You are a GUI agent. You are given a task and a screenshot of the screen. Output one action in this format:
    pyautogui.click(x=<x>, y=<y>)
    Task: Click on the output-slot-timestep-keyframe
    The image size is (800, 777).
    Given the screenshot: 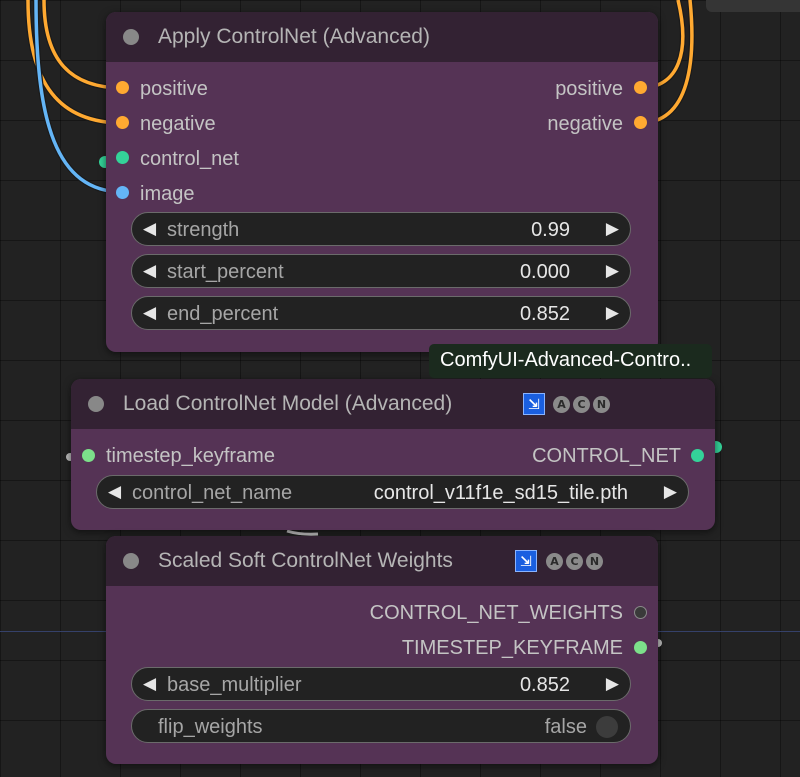 What is the action you would take?
    pyautogui.click(x=640, y=647)
    